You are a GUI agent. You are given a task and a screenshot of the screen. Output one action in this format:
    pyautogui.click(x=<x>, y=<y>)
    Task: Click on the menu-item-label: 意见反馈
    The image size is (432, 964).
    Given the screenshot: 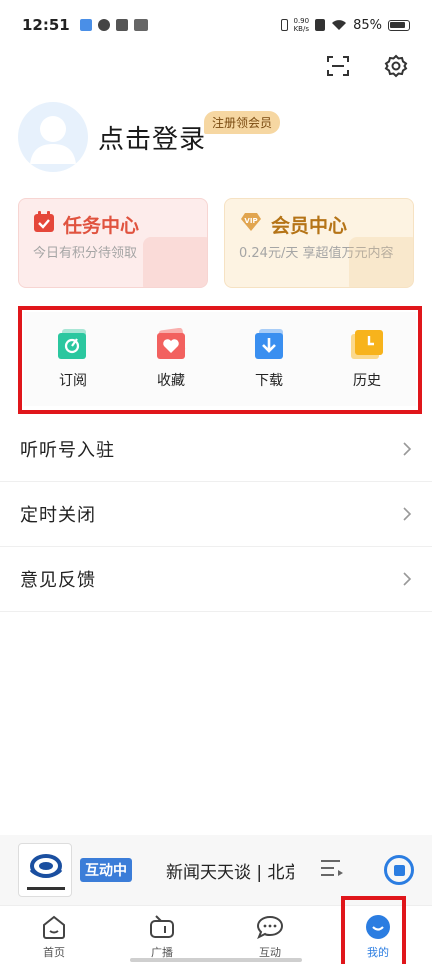 What is the action you would take?
    pyautogui.click(x=58, y=580)
    